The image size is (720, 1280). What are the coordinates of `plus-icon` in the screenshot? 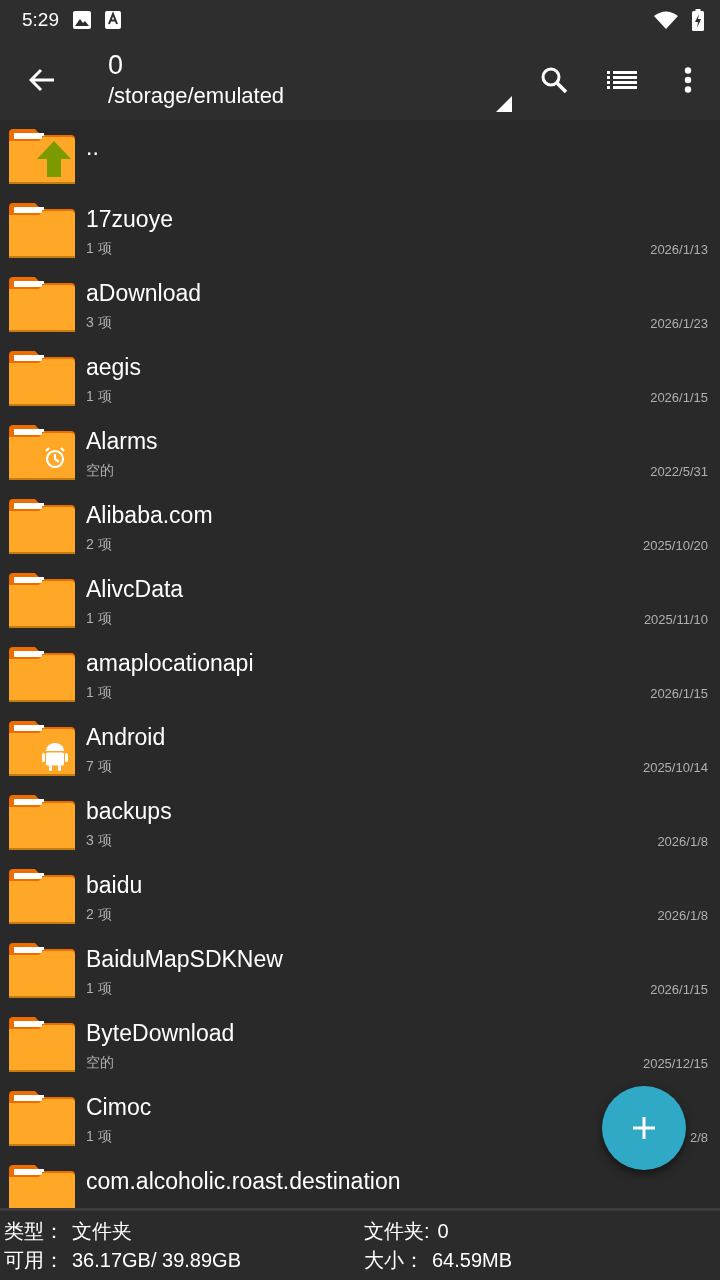 It's located at (644, 1128).